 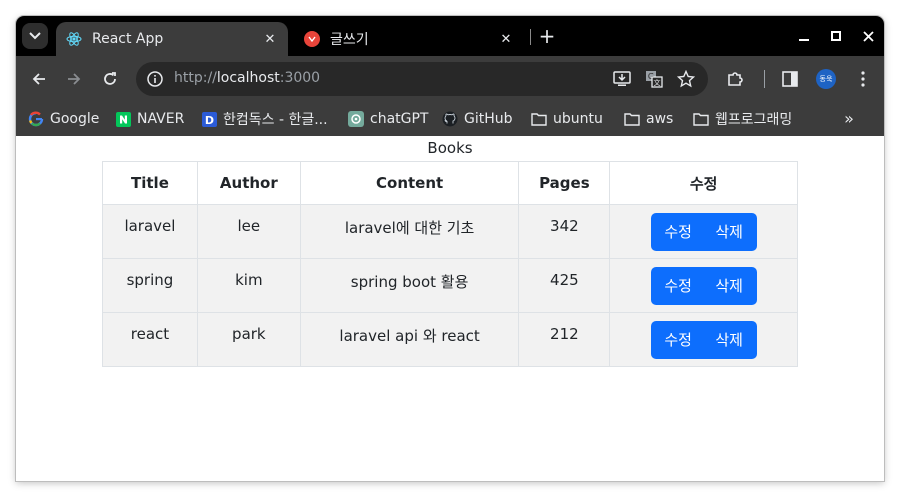 I want to click on tab-title: React App, so click(x=128, y=39).